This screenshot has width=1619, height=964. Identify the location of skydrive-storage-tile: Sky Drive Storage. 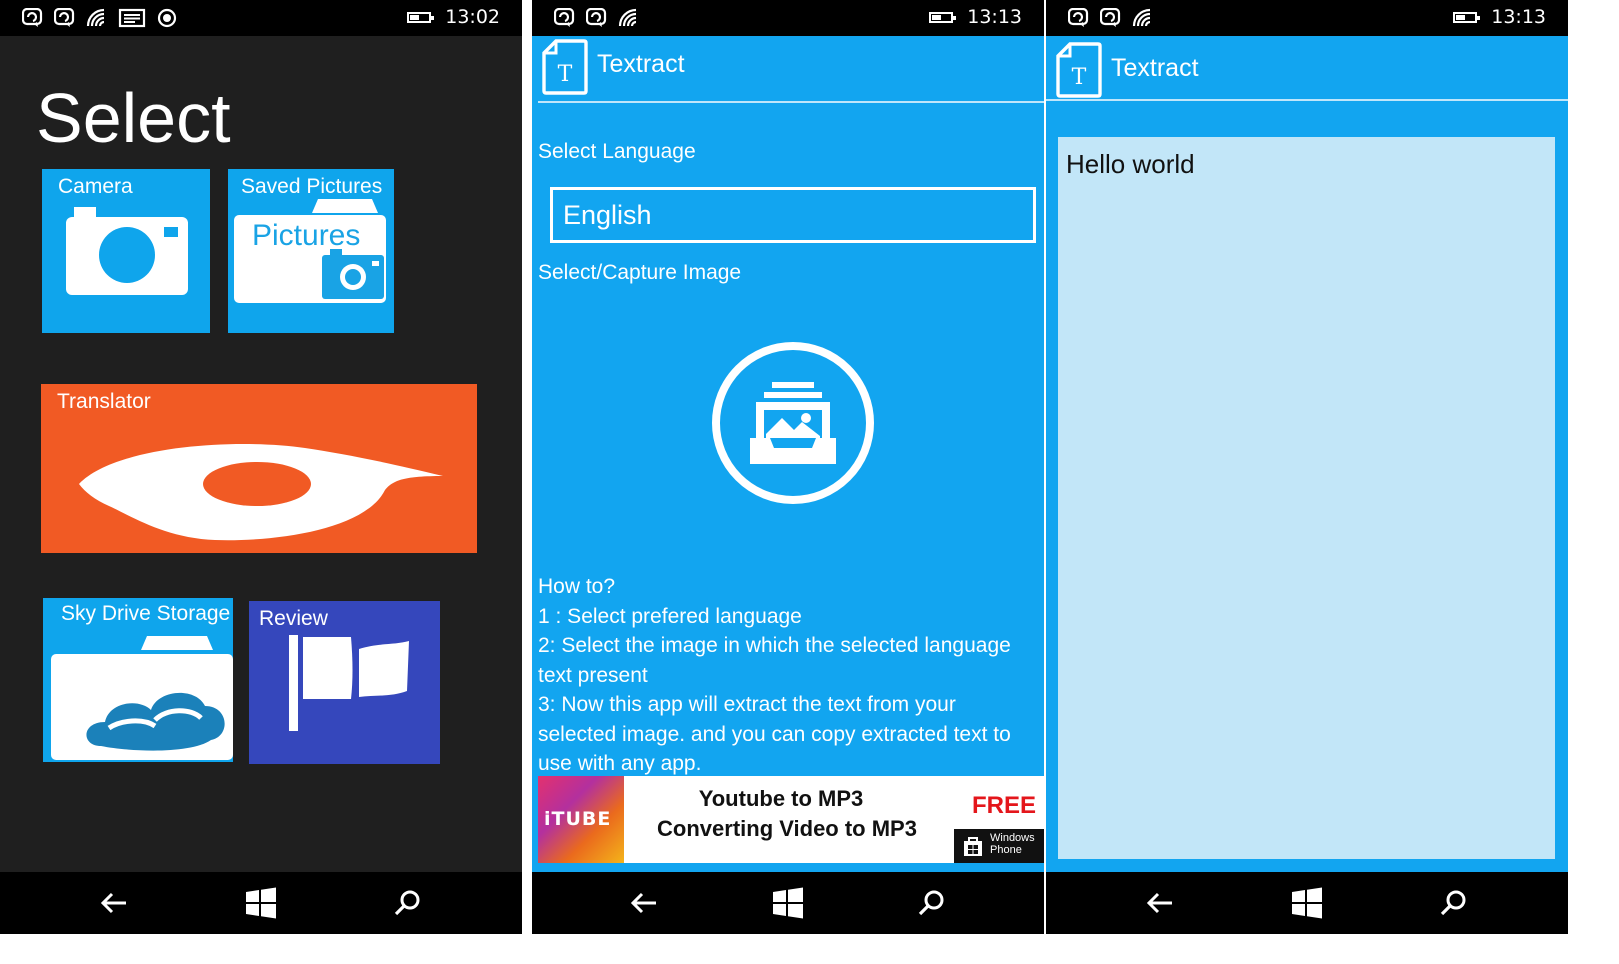
(138, 680).